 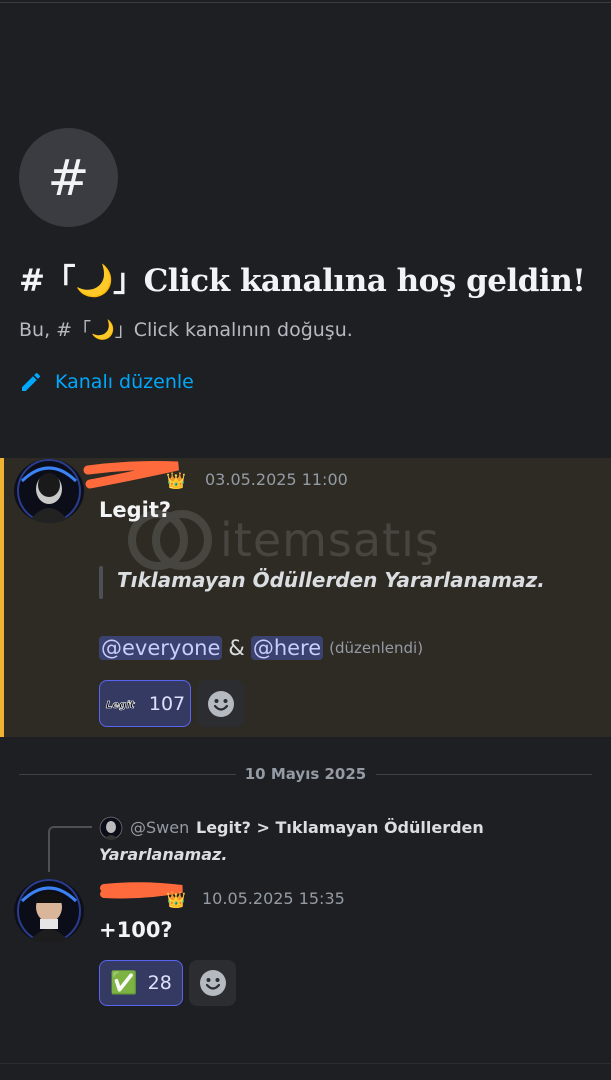 What do you see at coordinates (124, 382) in the screenshot?
I see `edit-channel-label: Kanalı düzenle` at bounding box center [124, 382].